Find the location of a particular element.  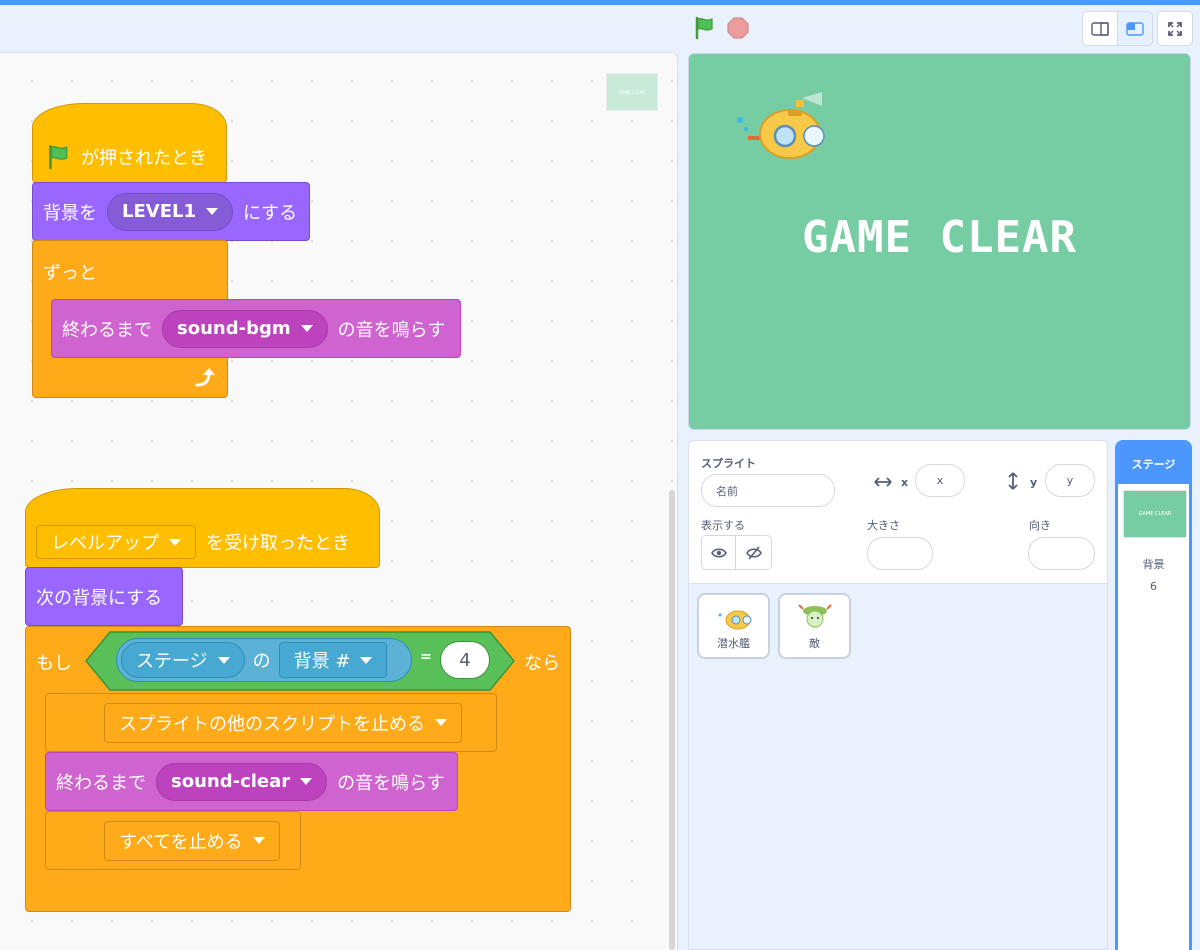

fullscreen-icon is located at coordinates (1175, 28).